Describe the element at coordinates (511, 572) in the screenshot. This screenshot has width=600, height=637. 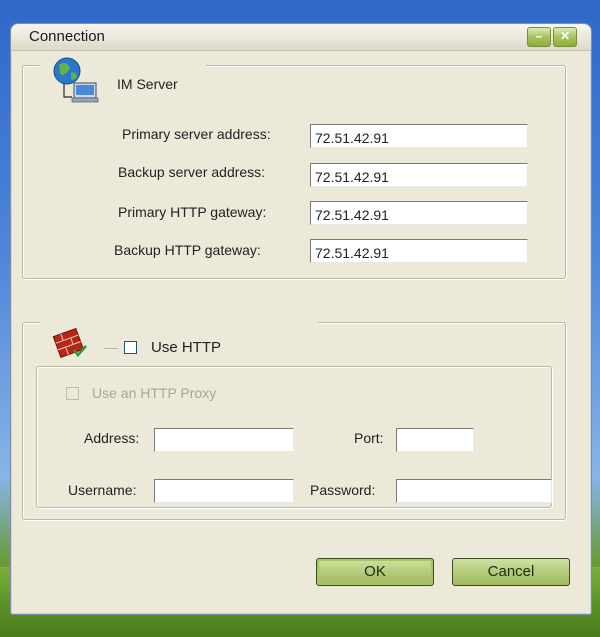
I see `cancel-button: Cancel` at that location.